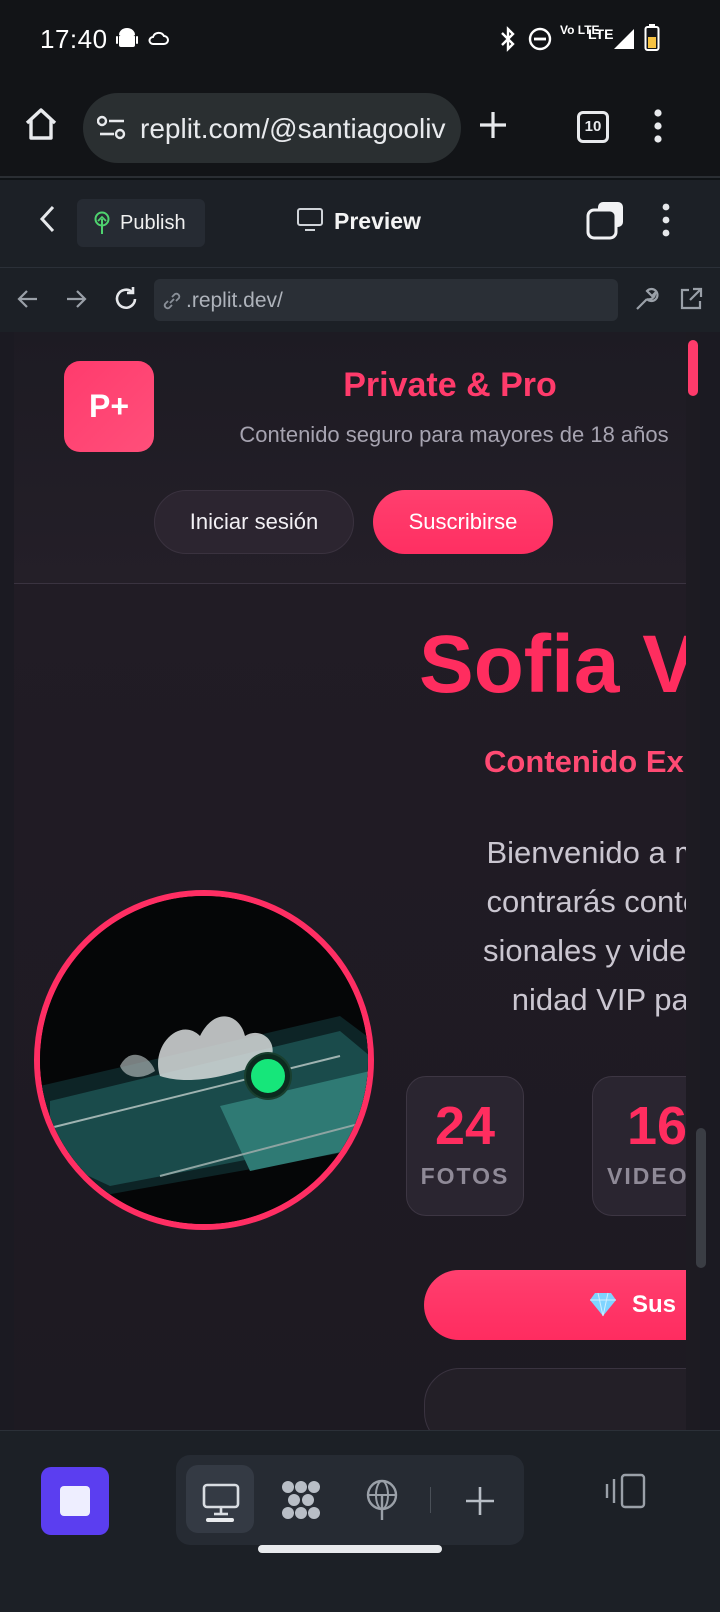 The height and width of the screenshot is (1612, 720). I want to click on site-settings-icon, so click(112, 128).